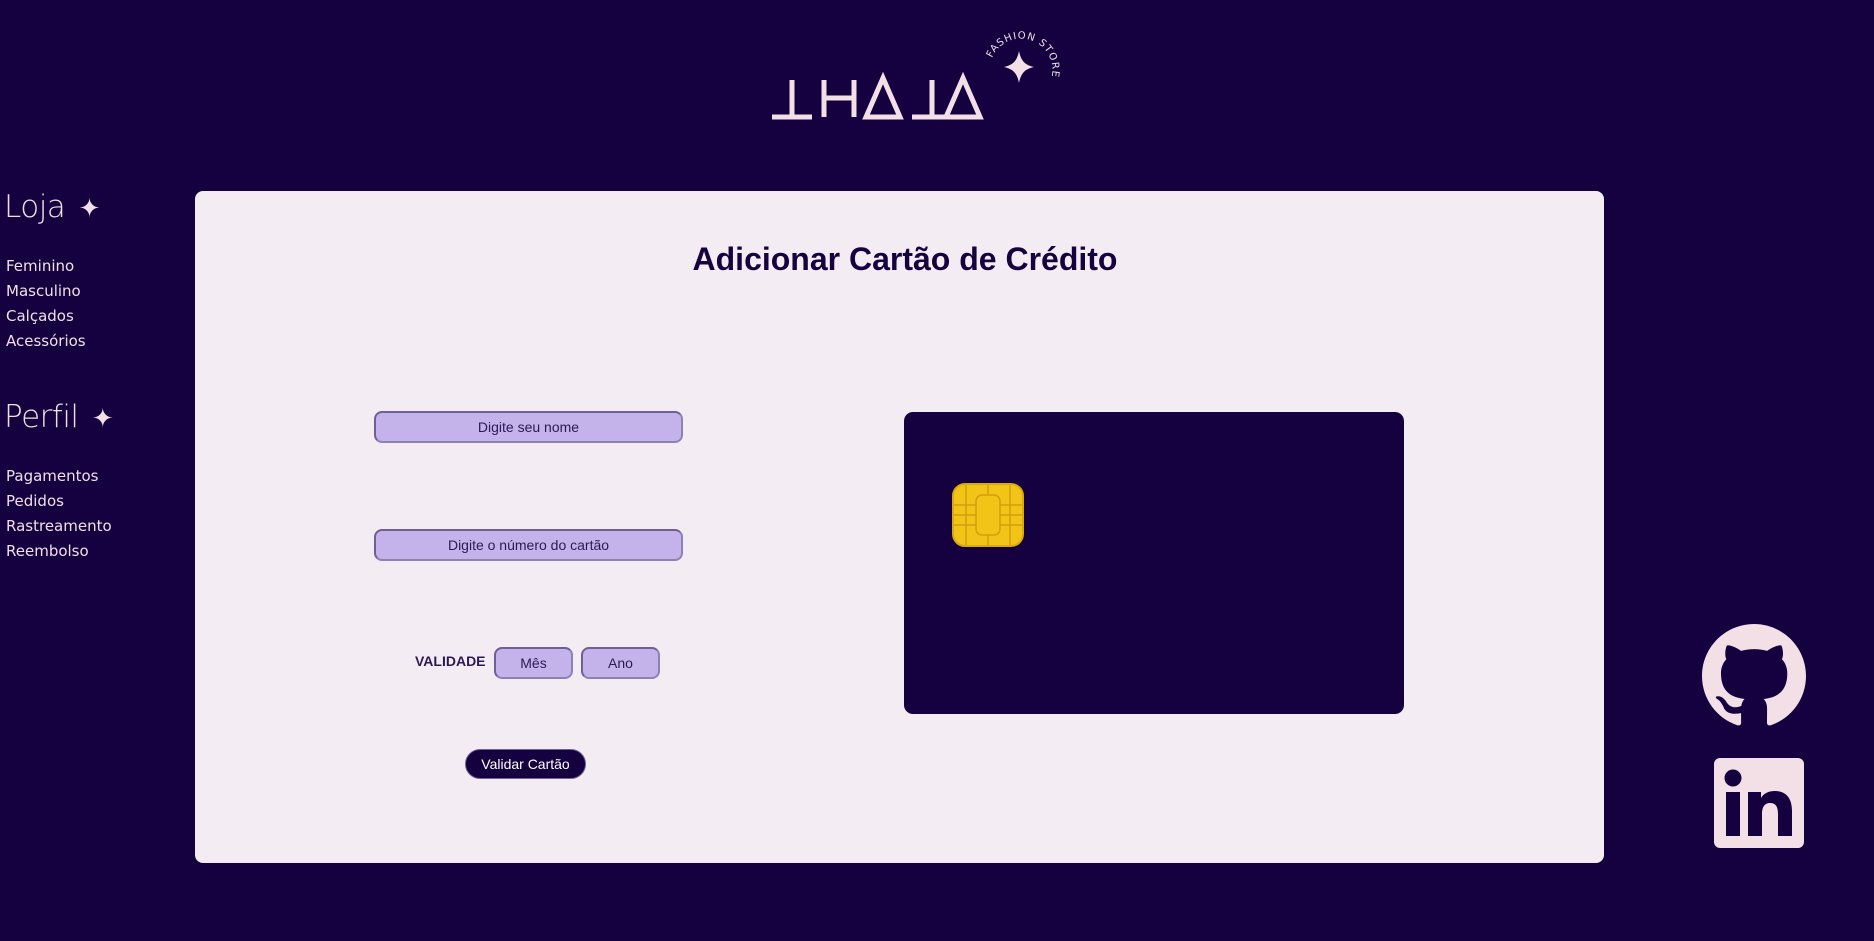 The width and height of the screenshot is (1874, 941). What do you see at coordinates (533, 663) in the screenshot?
I see `month-input` at bounding box center [533, 663].